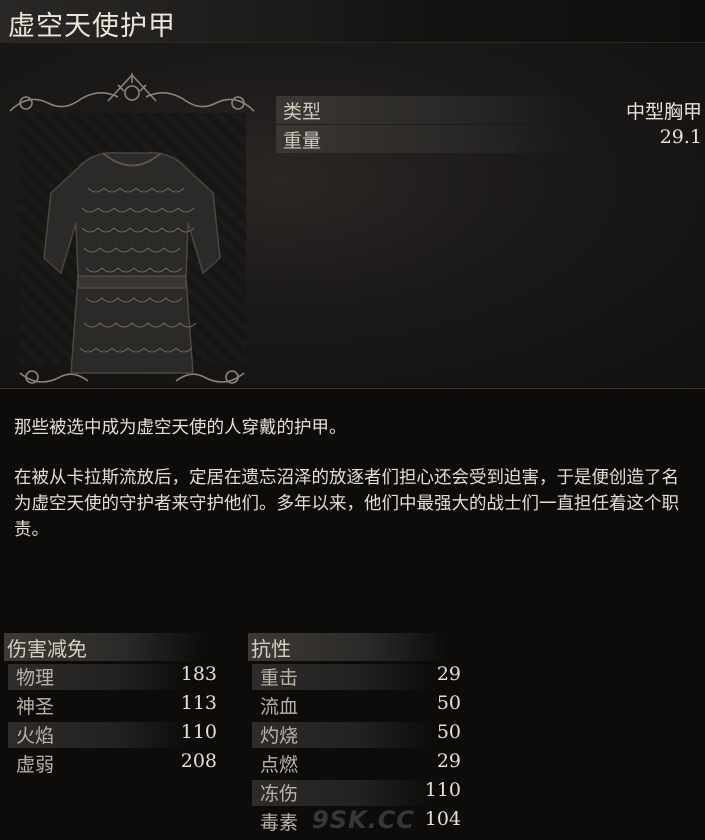 This screenshot has height=840, width=705. I want to click on stat-value: 中型胸甲, so click(663, 112).